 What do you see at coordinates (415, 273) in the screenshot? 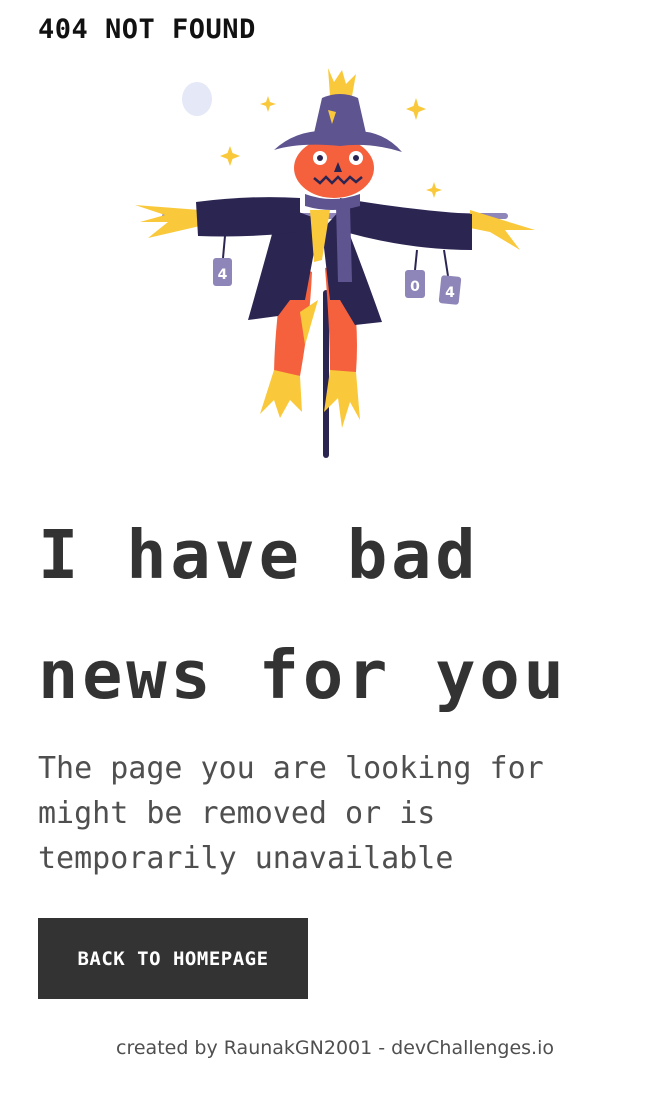
I see `can-icon: 0` at bounding box center [415, 273].